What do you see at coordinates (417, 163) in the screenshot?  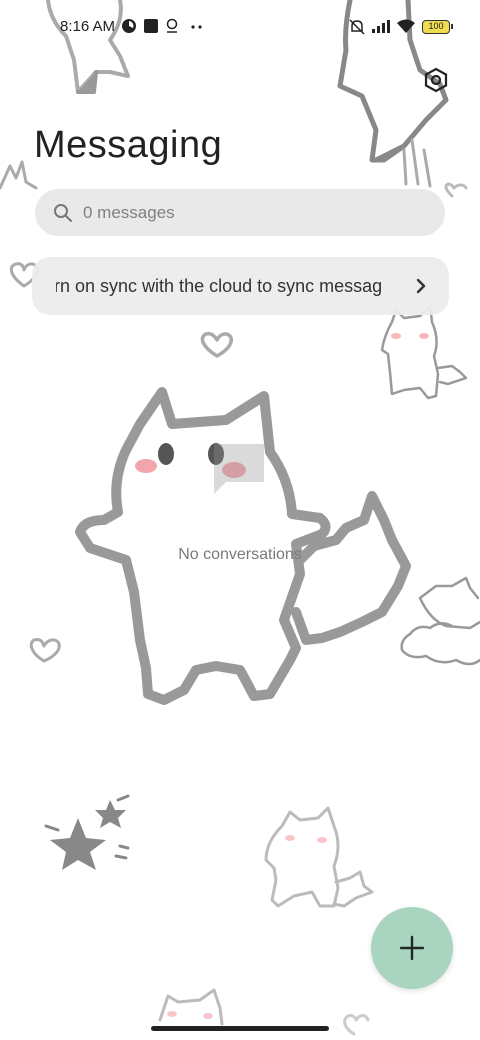 I see `tail-scribble-doodle` at bounding box center [417, 163].